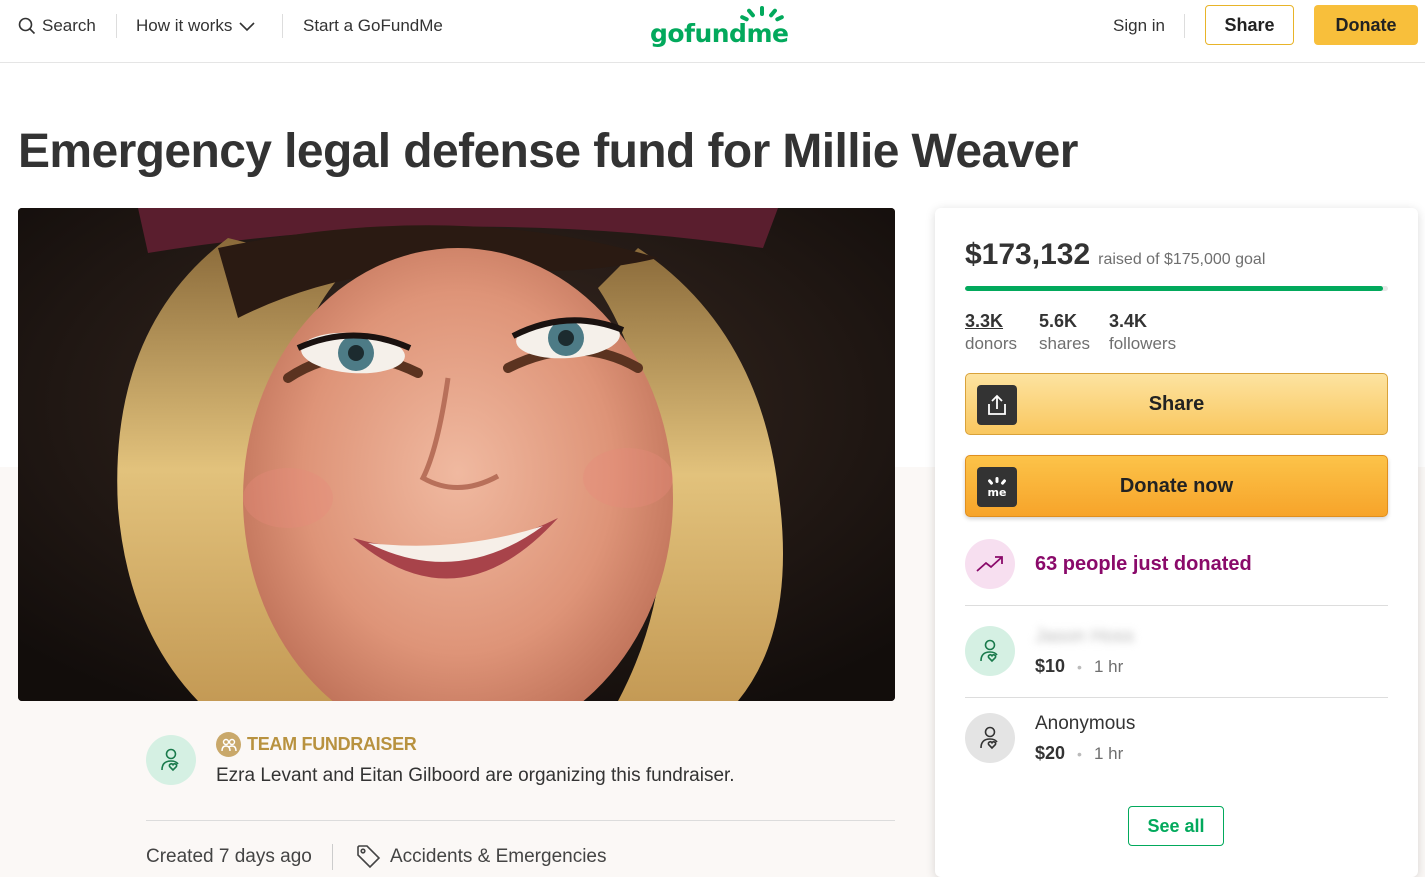 This screenshot has height=877, width=1425. I want to click on raised-goal: raised of $175,000 goal, so click(1182, 259).